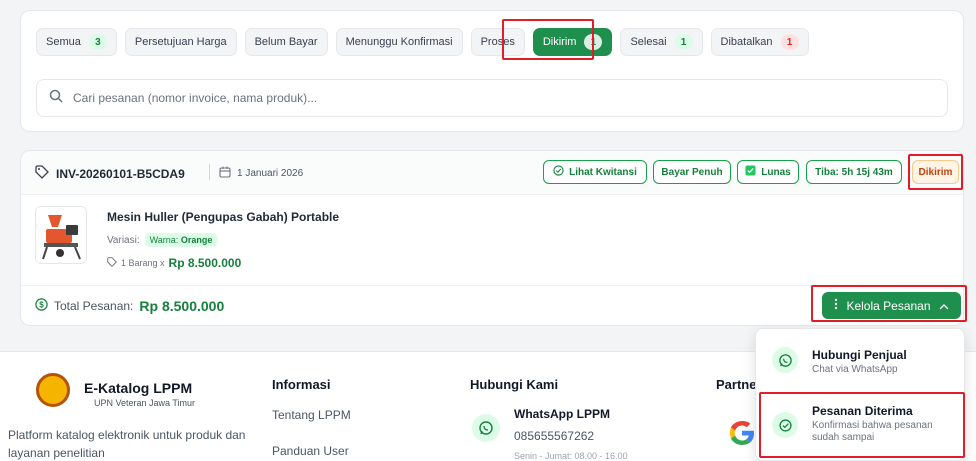 The image size is (976, 461). I want to click on order-total: $ Total Pesanan: Rp 8.500.000, so click(129, 306).